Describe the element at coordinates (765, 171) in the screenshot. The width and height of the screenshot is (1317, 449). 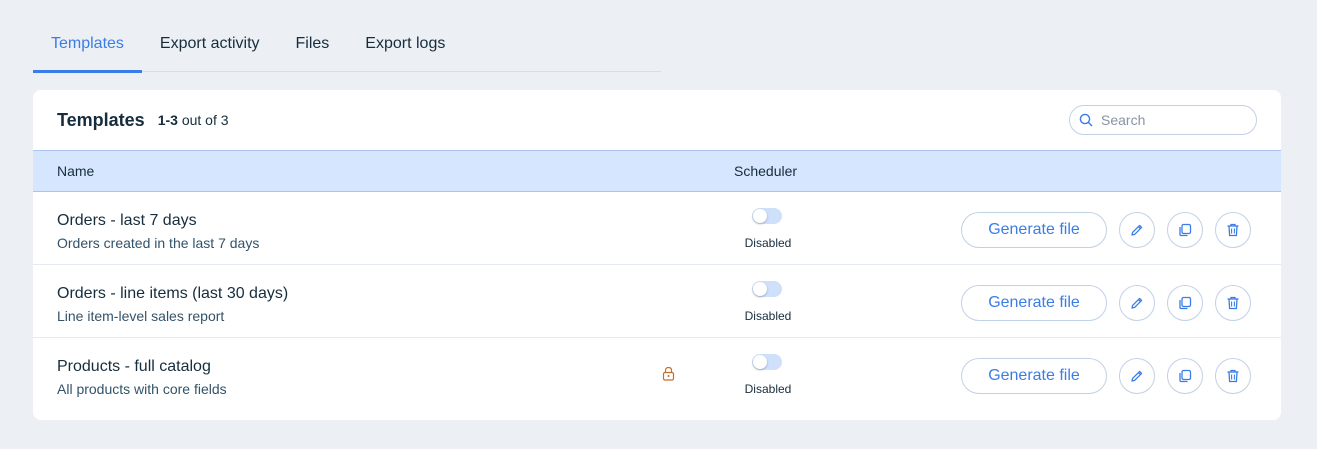
I see `column-header-scheduler: Scheduler` at that location.